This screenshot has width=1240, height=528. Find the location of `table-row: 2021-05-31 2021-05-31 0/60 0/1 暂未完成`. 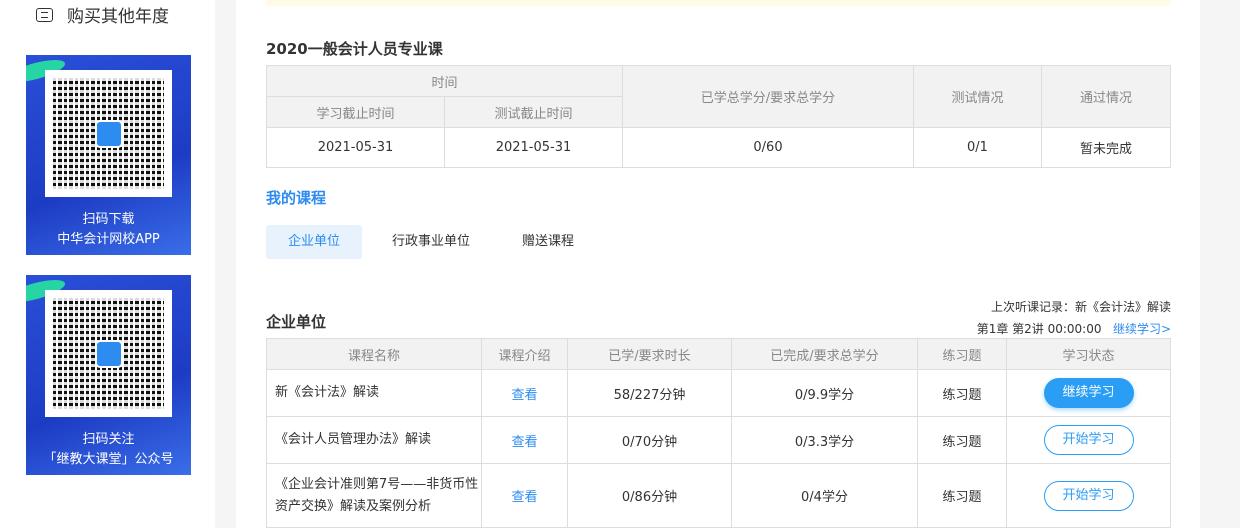

table-row: 2021-05-31 2021-05-31 0/60 0/1 暂未完成 is located at coordinates (718, 147).